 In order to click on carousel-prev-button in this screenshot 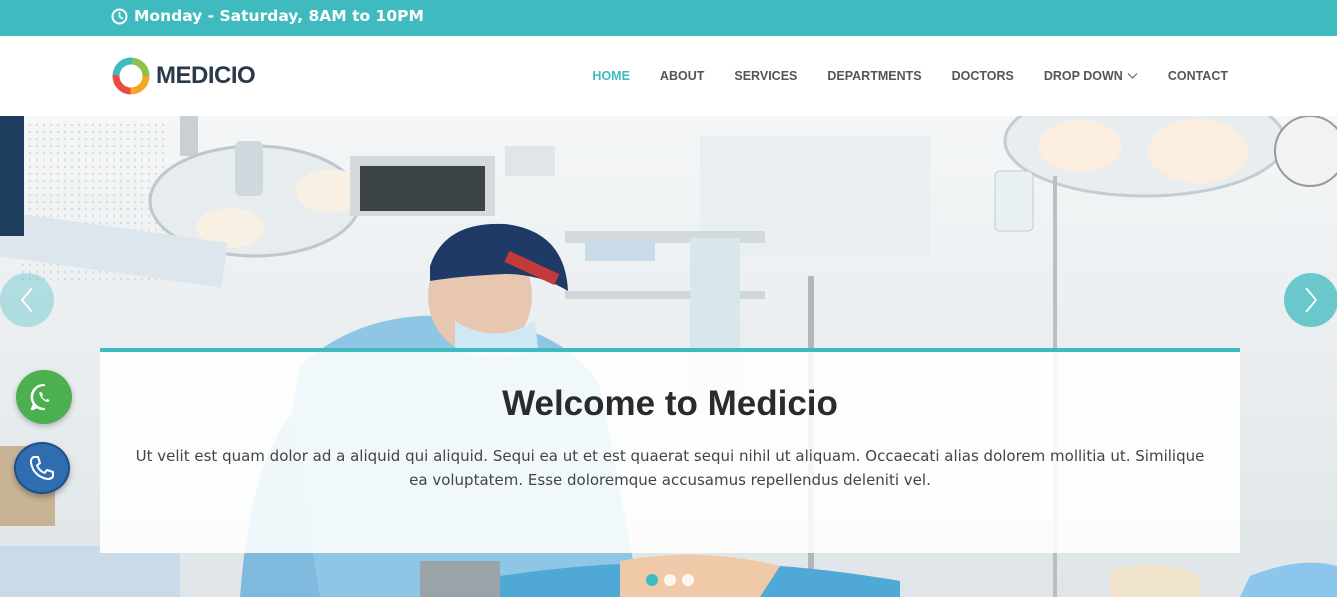, I will do `click(27, 300)`.